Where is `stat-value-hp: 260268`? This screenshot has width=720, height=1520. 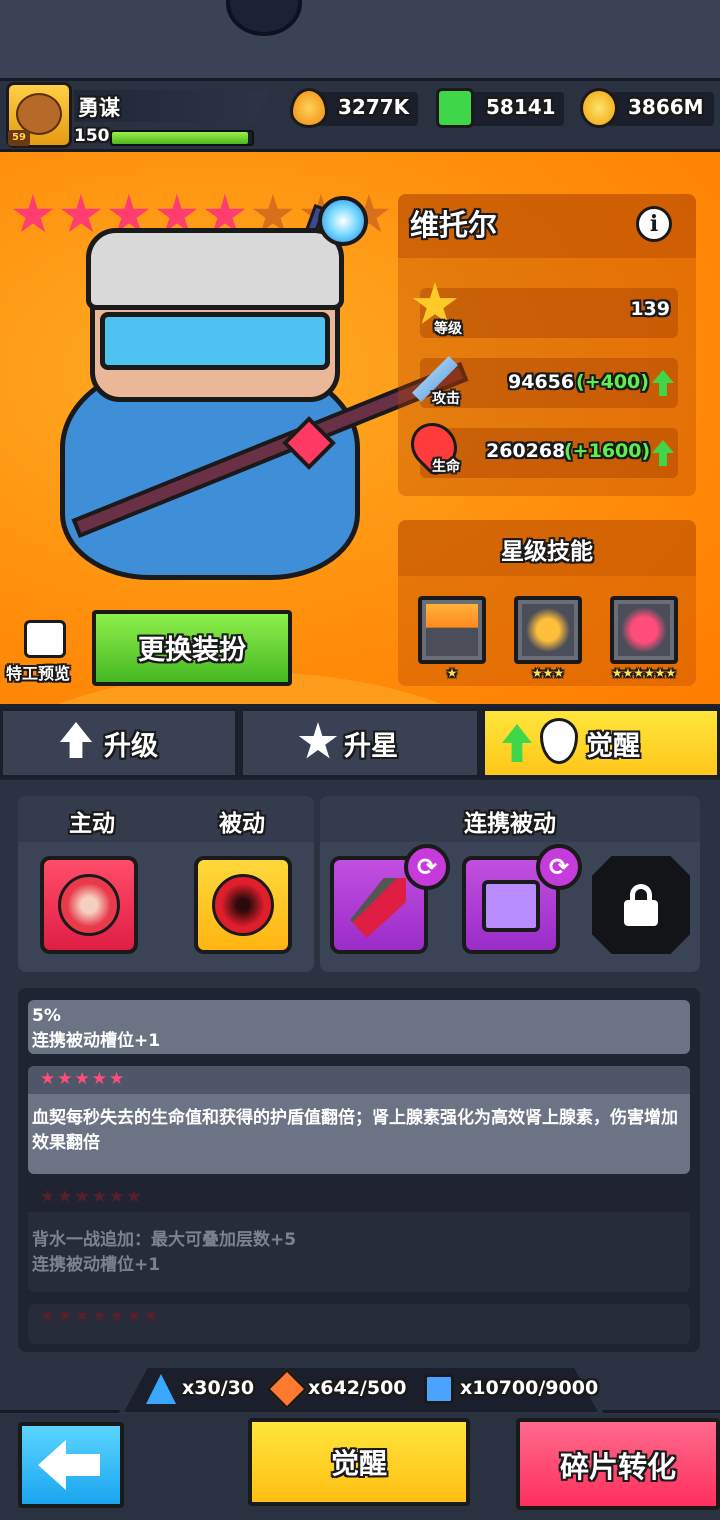
stat-value-hp: 260268 is located at coordinates (526, 451).